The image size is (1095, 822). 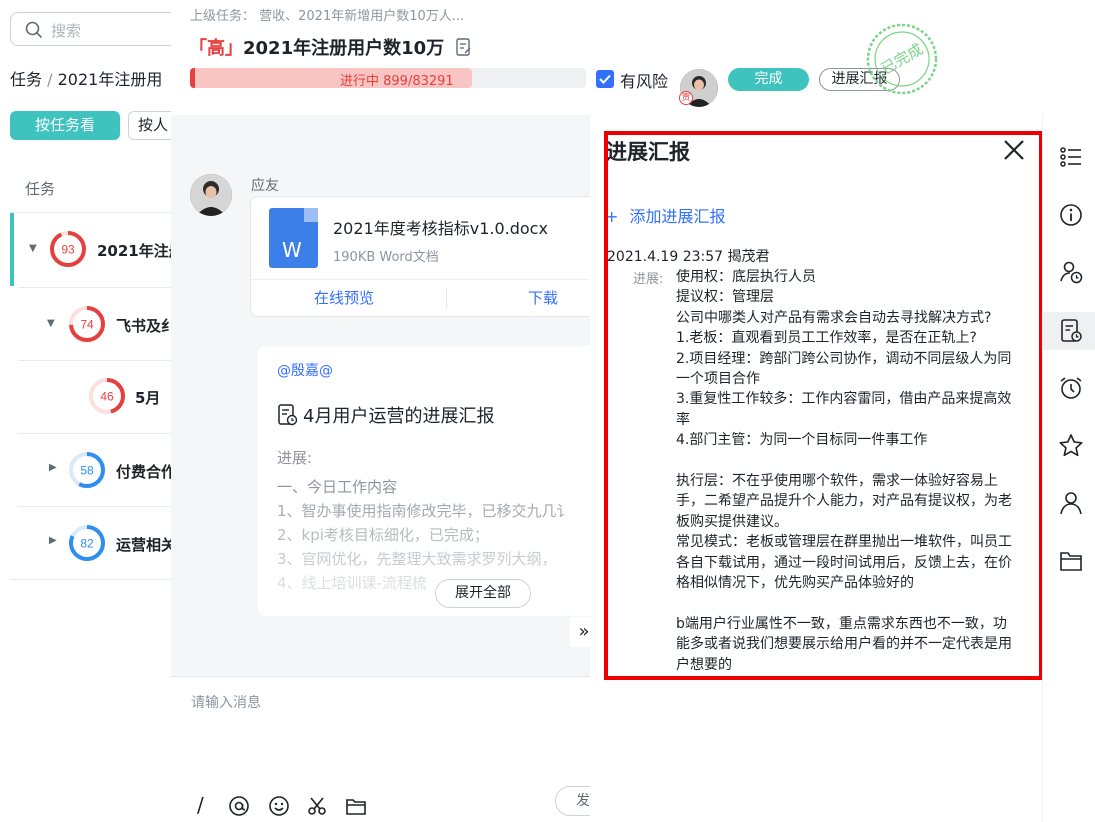 I want to click on star-icon, so click(x=1071, y=446).